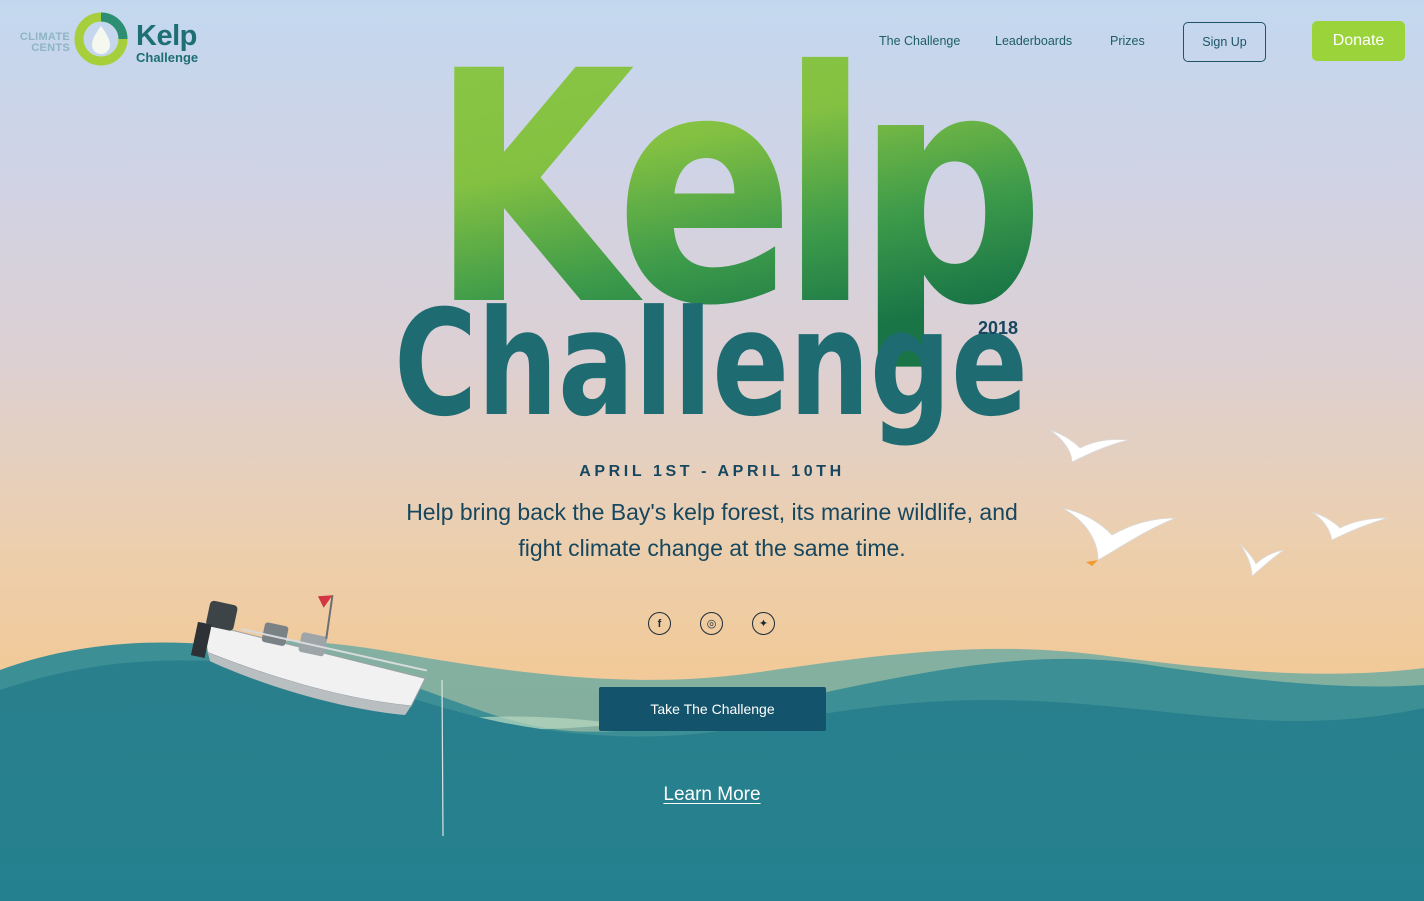 This screenshot has width=1424, height=901. I want to click on logo: CLIMATE CENTS Kelp Challenge, so click(111, 41).